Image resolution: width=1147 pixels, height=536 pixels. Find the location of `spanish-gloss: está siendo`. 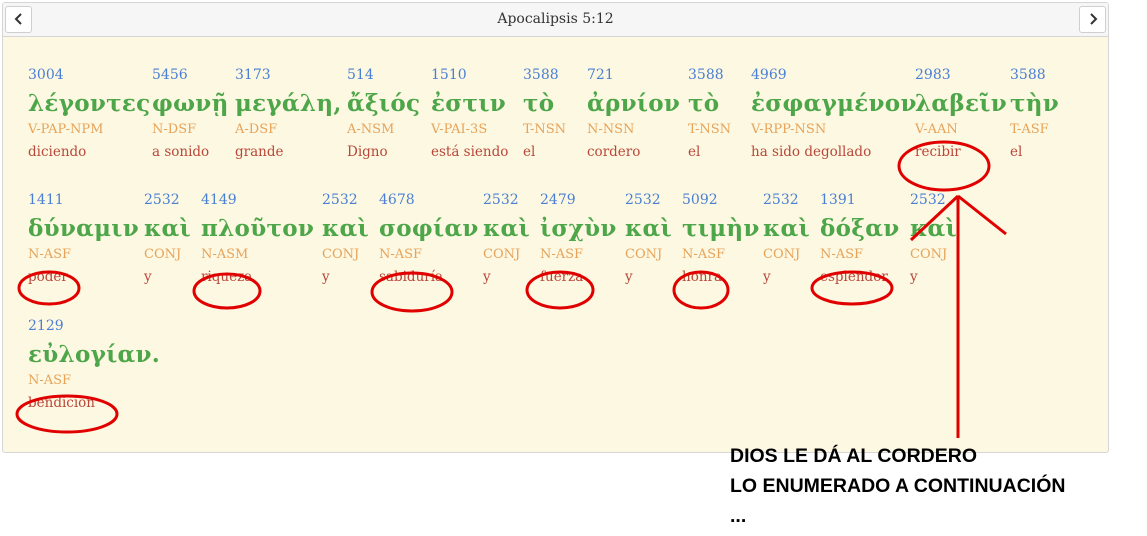

spanish-gloss: está siendo is located at coordinates (470, 152).